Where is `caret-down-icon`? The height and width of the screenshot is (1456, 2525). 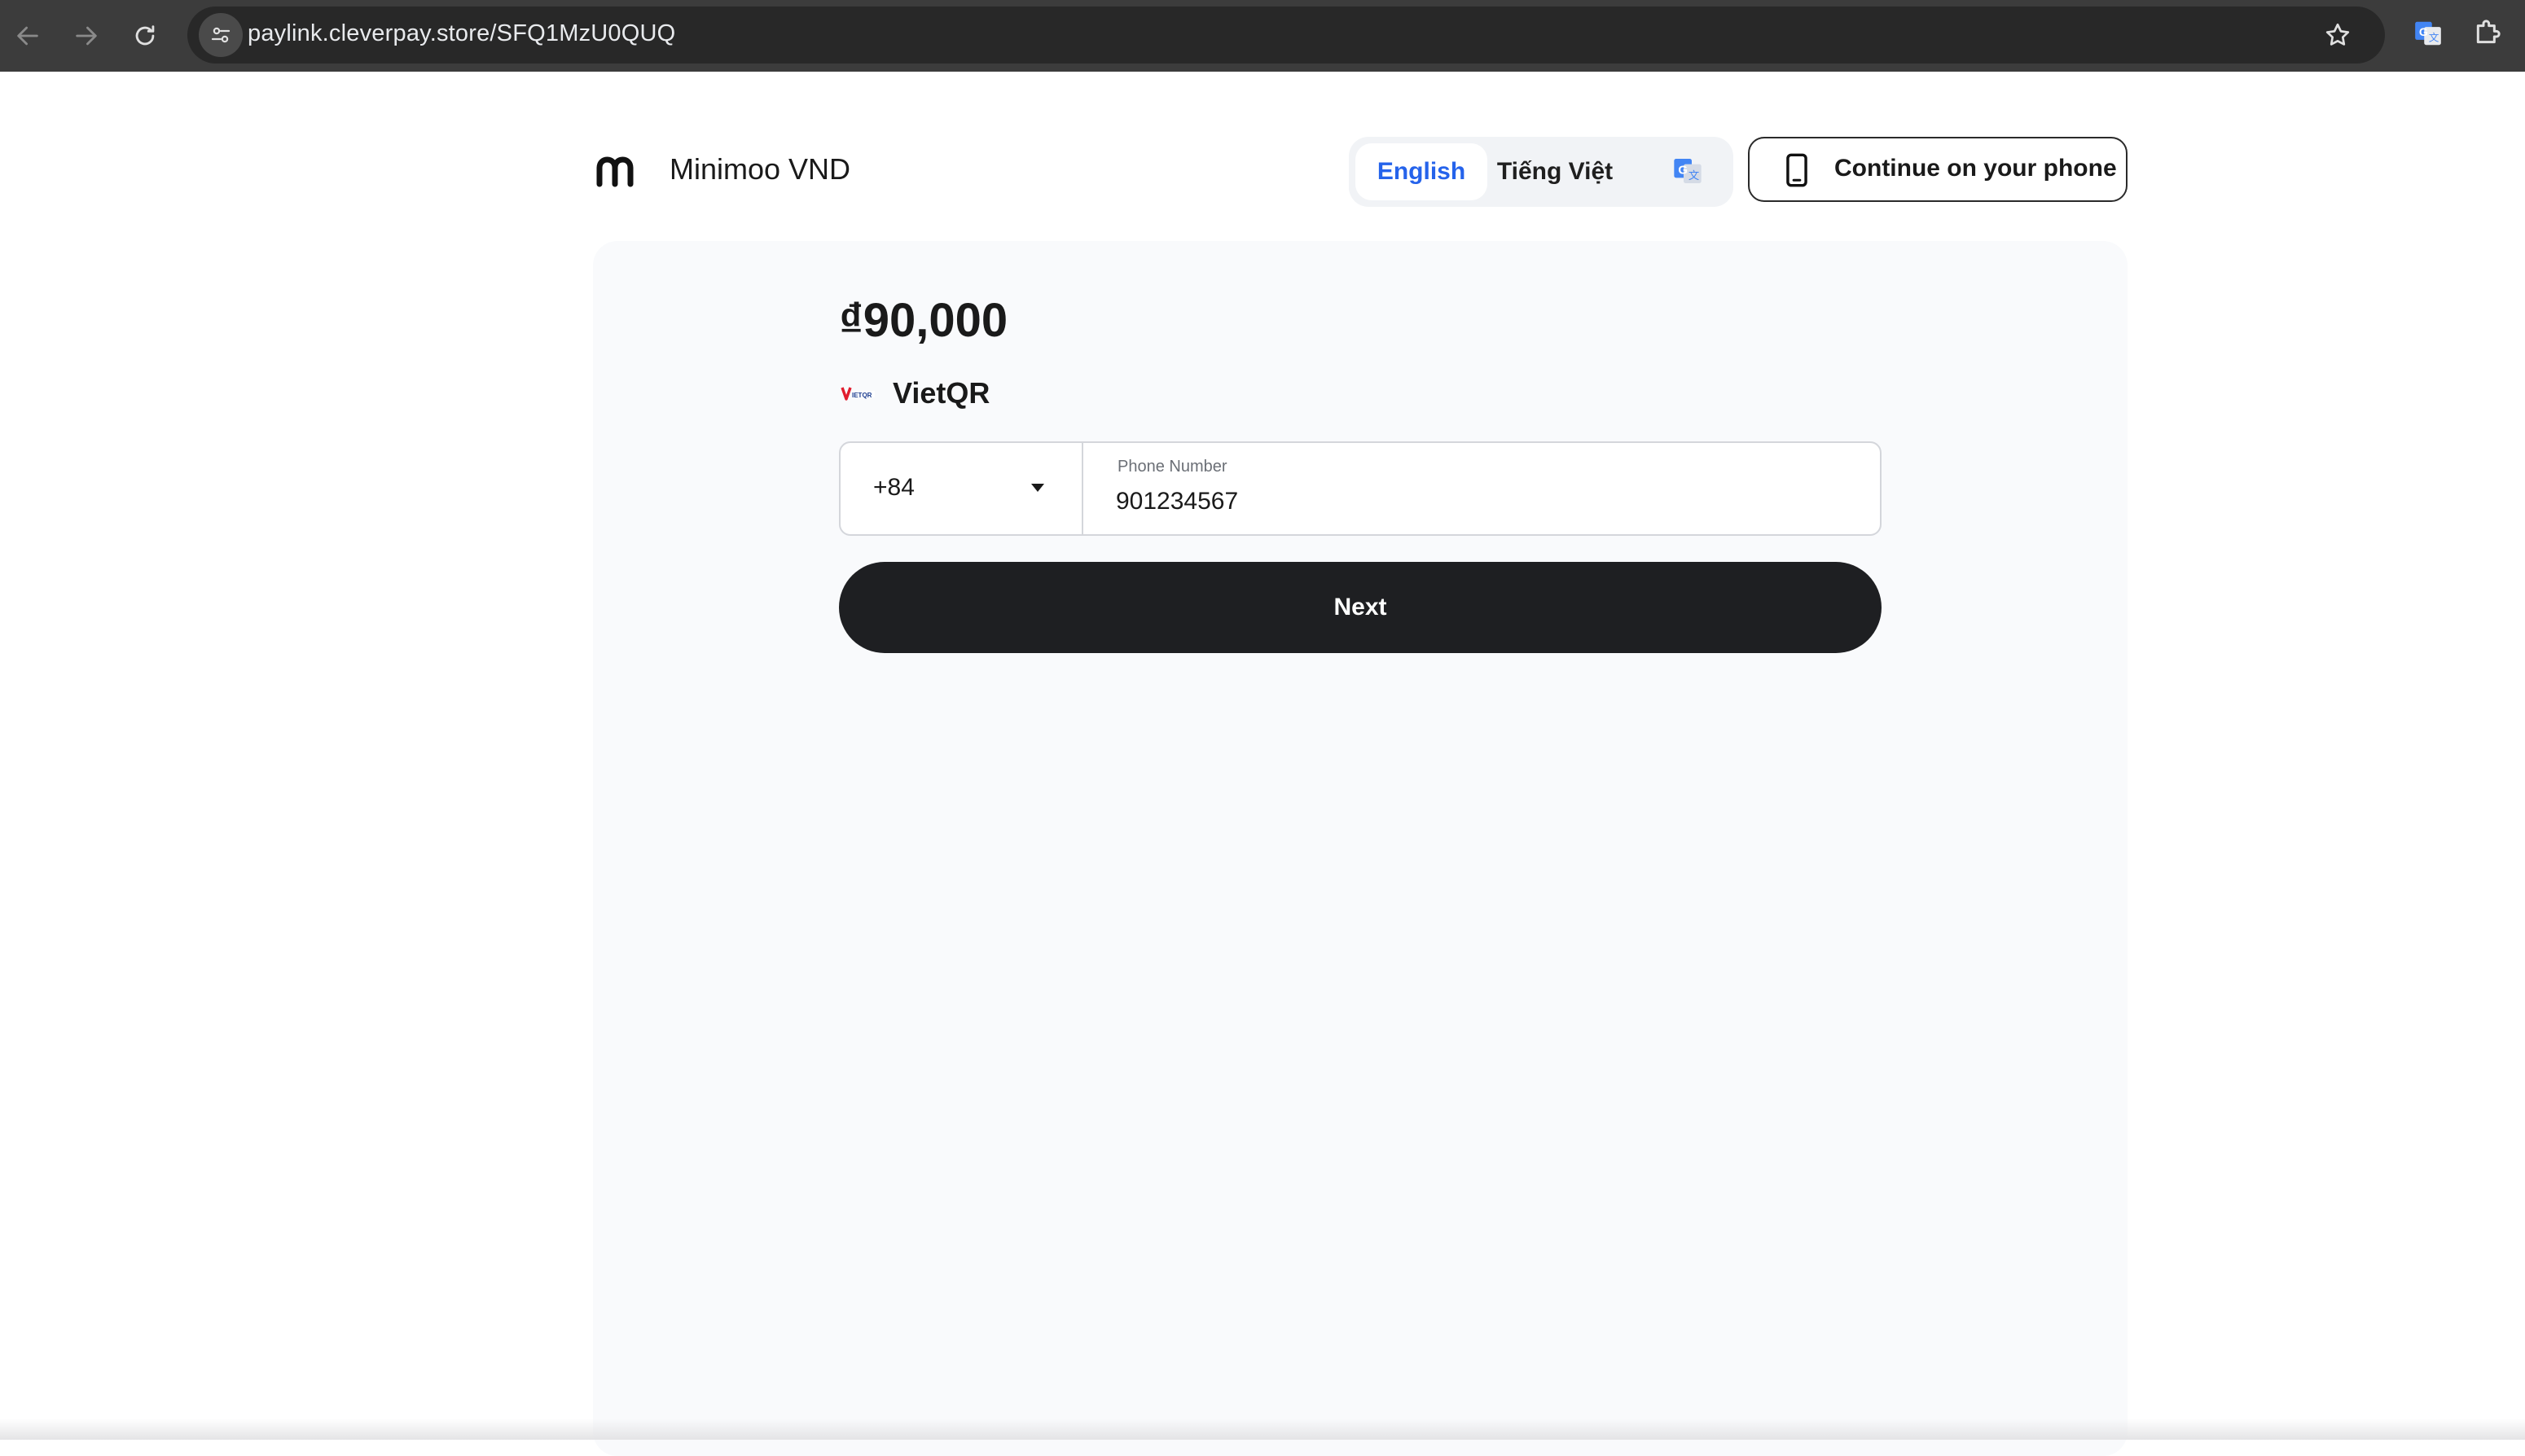 caret-down-icon is located at coordinates (1037, 488).